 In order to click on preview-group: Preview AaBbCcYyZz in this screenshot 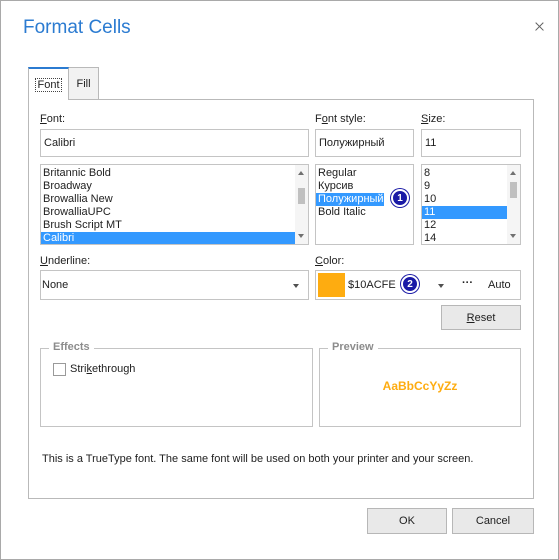, I will do `click(420, 384)`.